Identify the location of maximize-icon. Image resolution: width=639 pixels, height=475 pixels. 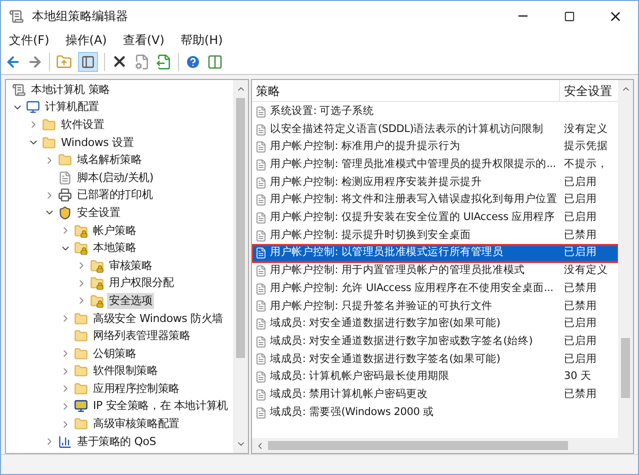
(569, 16).